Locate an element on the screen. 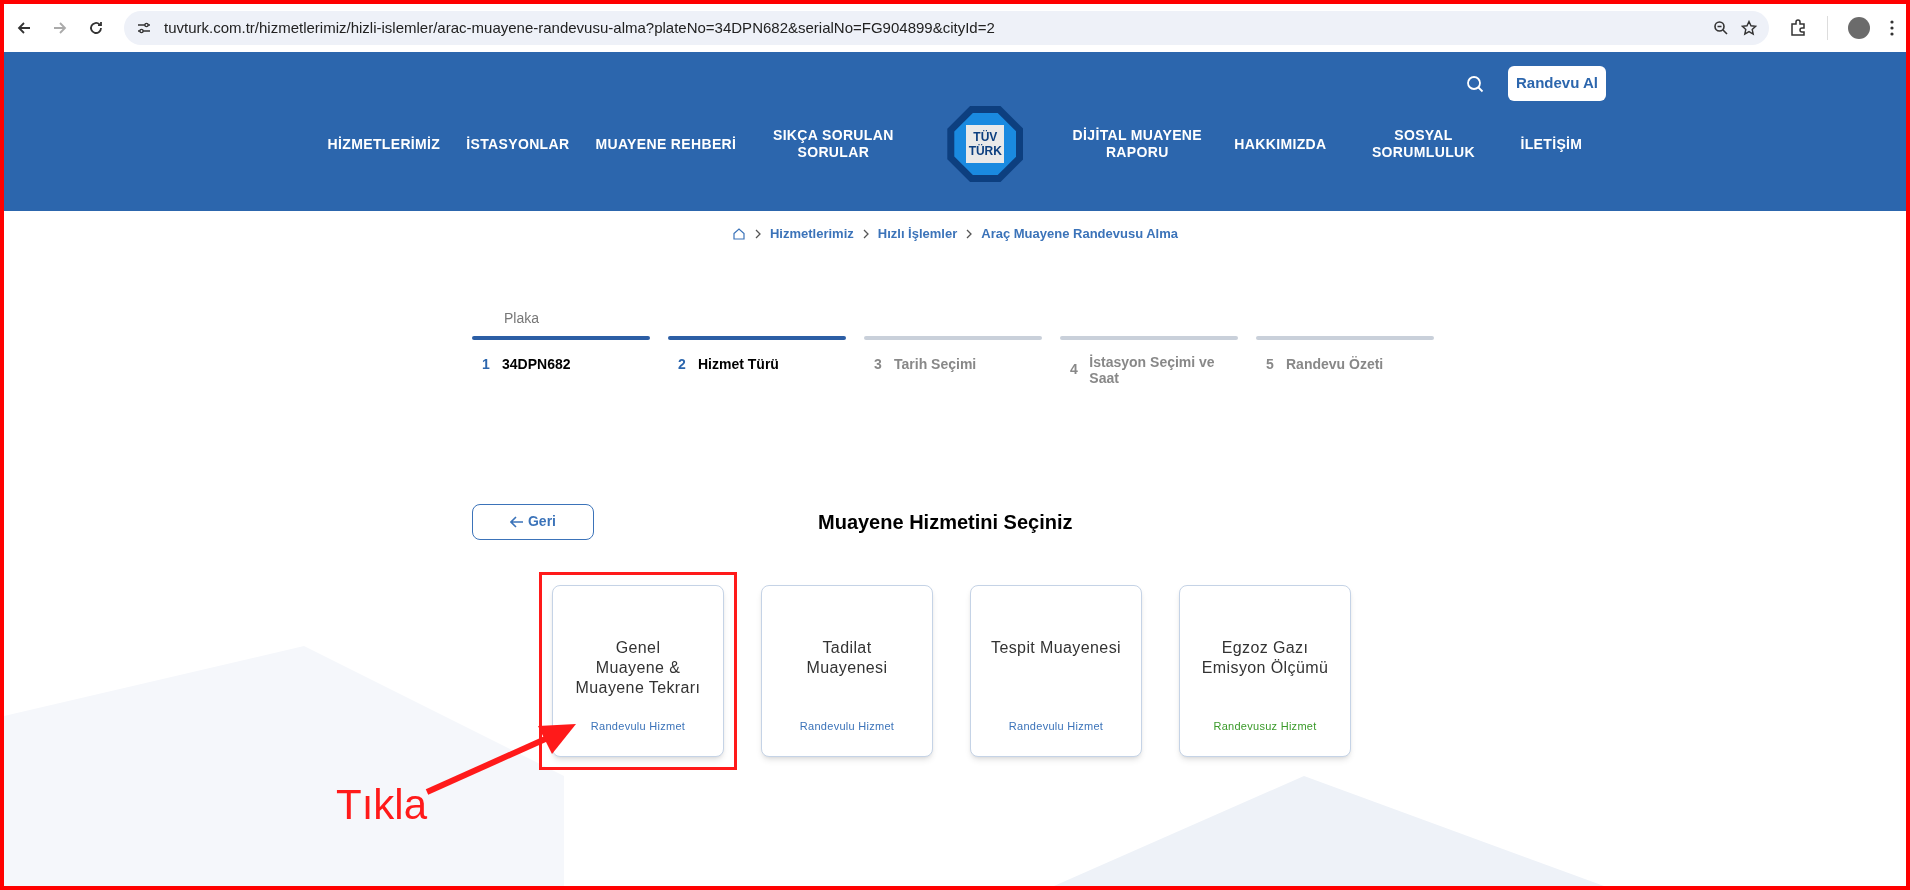 Image resolution: width=1910 pixels, height=890 pixels. breadcrumb-link: Hizmetlerimiz is located at coordinates (811, 234).